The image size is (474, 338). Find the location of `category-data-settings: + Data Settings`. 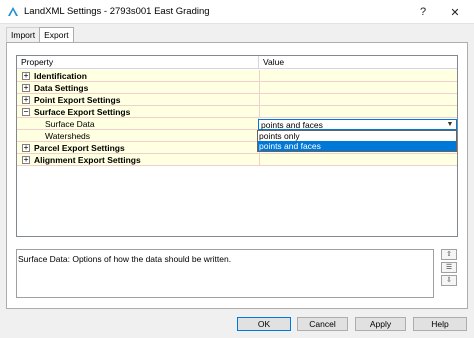

category-data-settings: + Data Settings is located at coordinates (237, 88).